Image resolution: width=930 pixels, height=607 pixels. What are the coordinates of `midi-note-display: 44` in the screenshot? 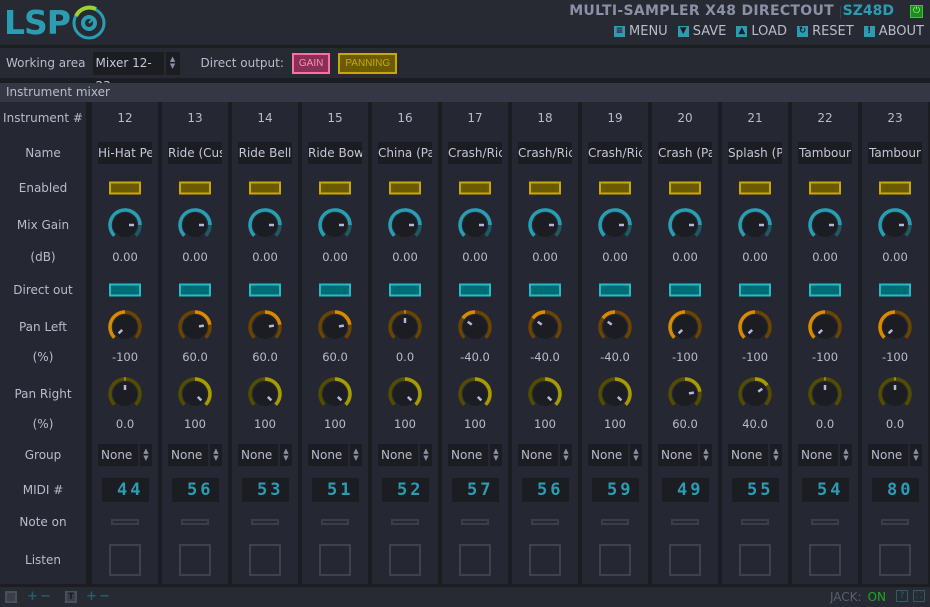 It's located at (125, 490).